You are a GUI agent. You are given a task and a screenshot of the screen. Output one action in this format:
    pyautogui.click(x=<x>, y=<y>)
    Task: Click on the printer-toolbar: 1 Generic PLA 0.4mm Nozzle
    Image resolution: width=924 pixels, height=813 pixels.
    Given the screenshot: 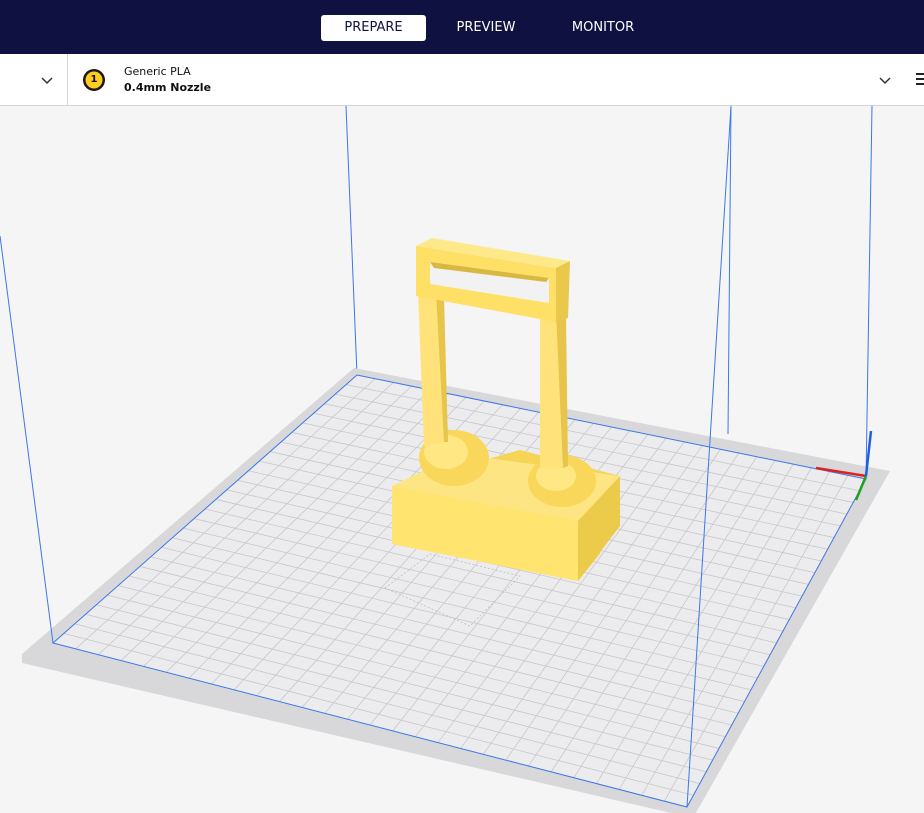 What is the action you would take?
    pyautogui.click(x=462, y=80)
    